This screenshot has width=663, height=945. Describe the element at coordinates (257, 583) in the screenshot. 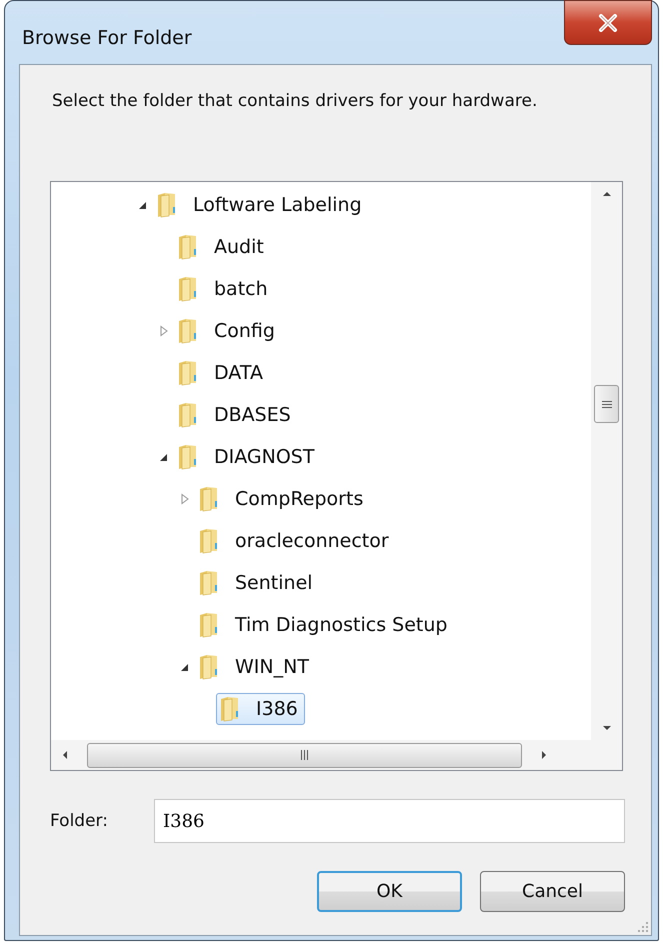

I see `tree-item: Sentinel` at that location.